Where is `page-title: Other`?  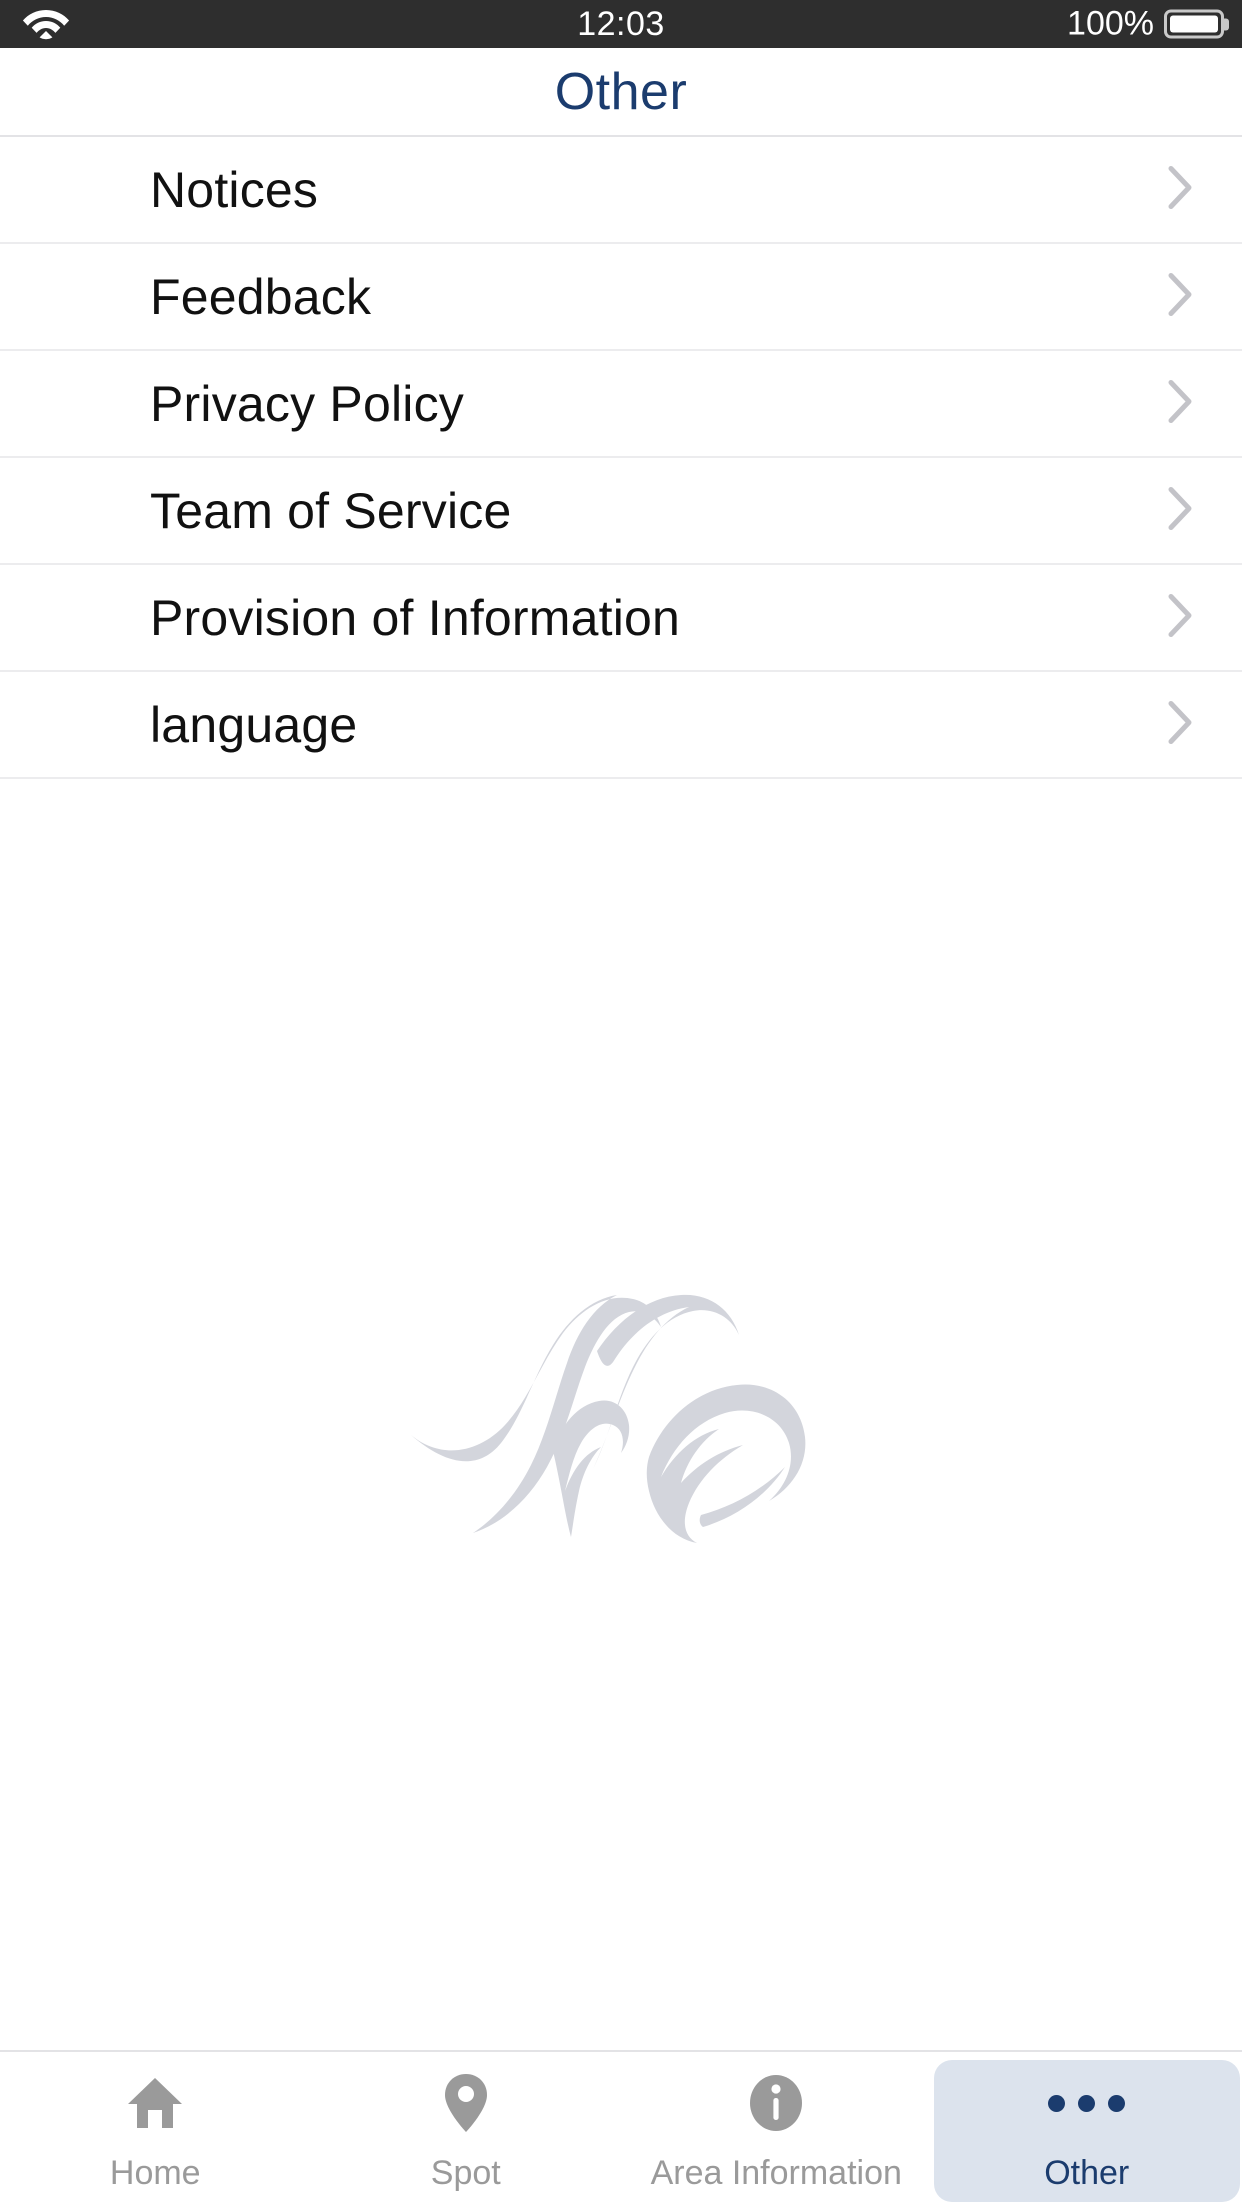
page-title: Other is located at coordinates (621, 91).